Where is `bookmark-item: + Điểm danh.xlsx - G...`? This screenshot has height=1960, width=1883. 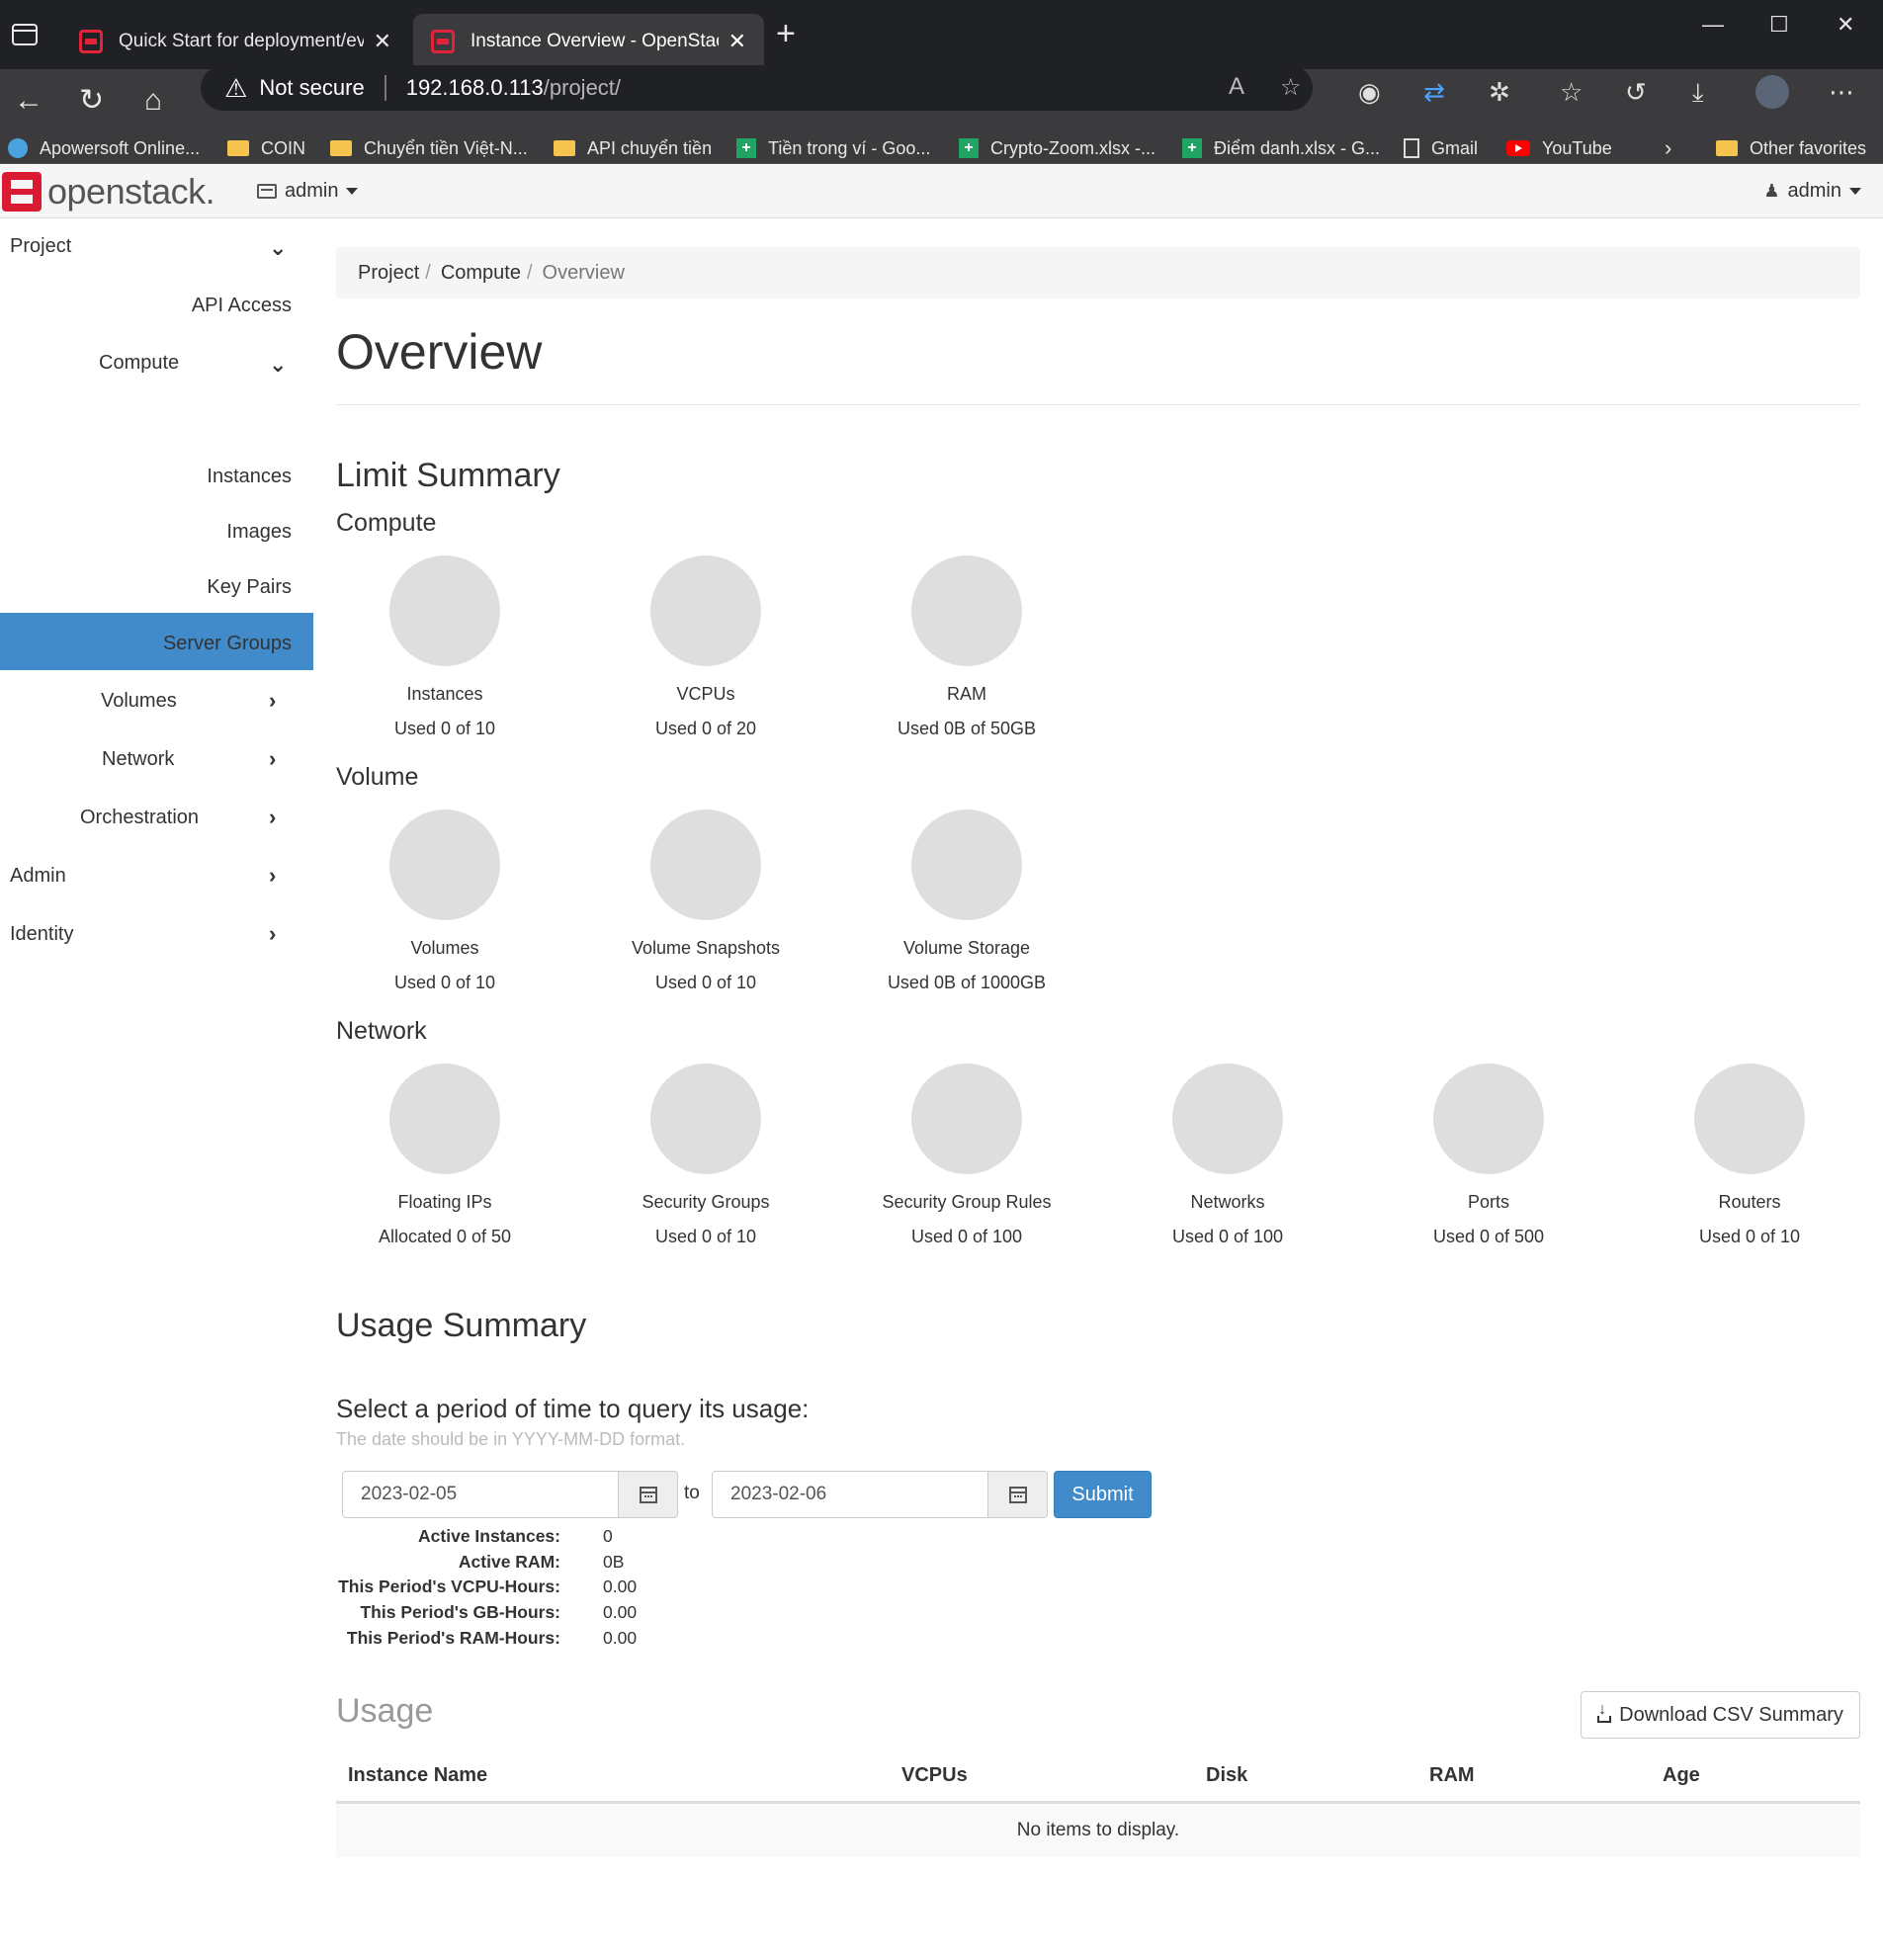
bookmark-item: + Điểm danh.xlsx - G... is located at coordinates (1281, 148).